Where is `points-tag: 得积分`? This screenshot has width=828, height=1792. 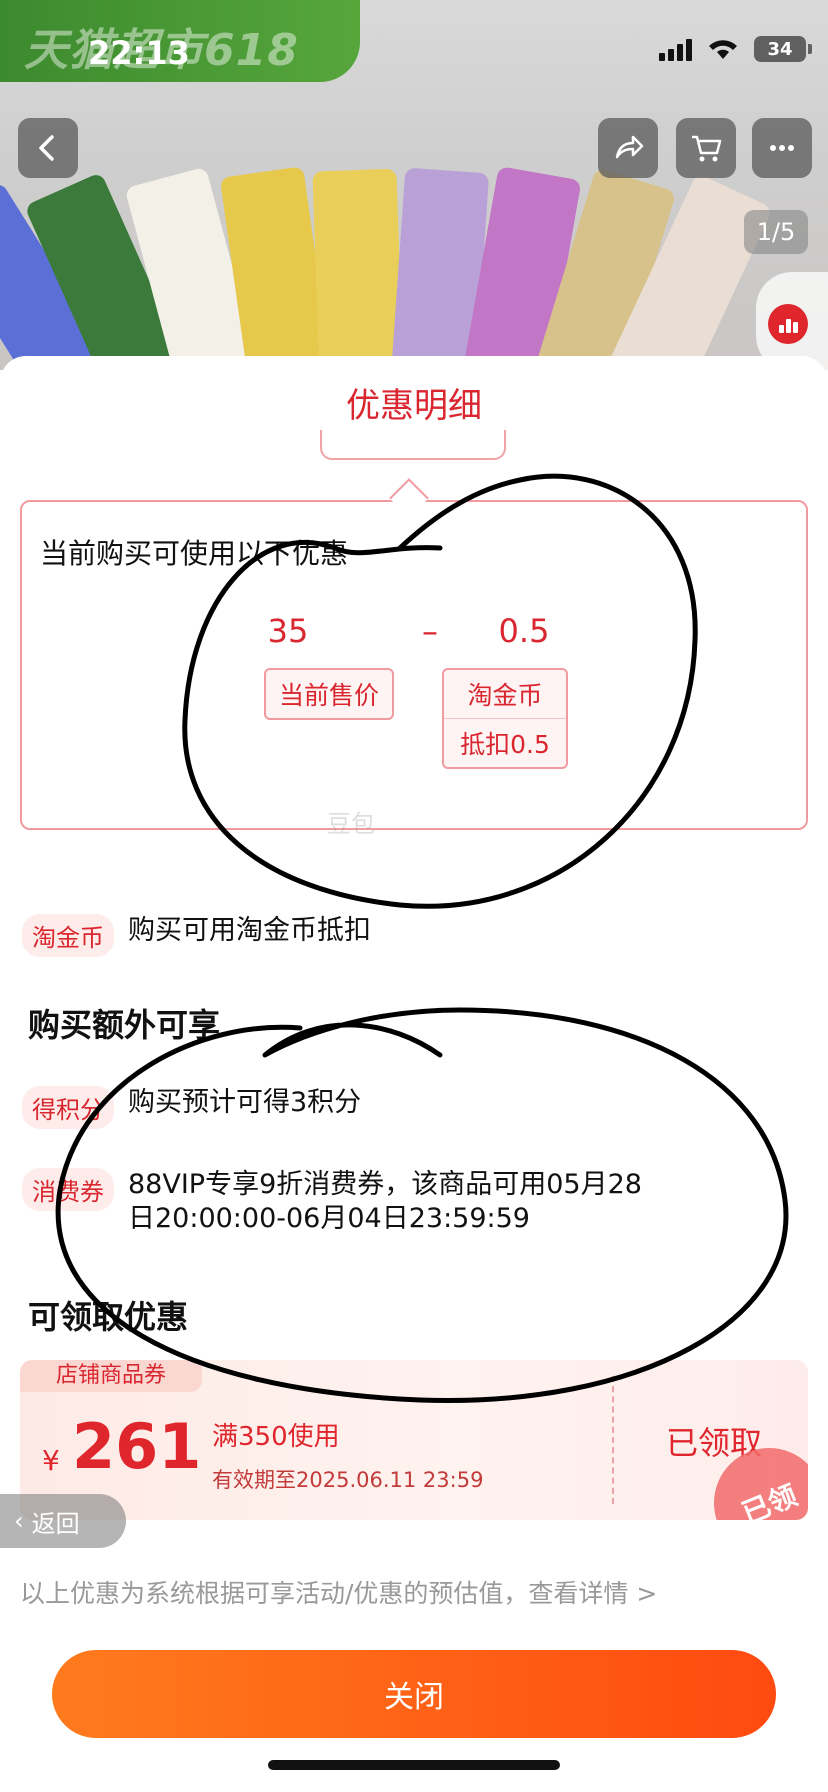
points-tag: 得积分 is located at coordinates (68, 1107).